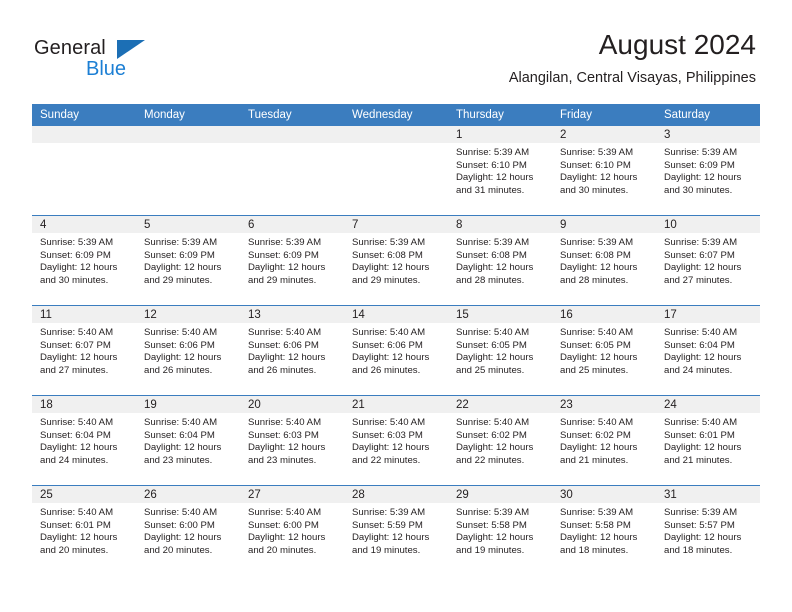  I want to click on weekday-header-monday: Monday, so click(164, 115).